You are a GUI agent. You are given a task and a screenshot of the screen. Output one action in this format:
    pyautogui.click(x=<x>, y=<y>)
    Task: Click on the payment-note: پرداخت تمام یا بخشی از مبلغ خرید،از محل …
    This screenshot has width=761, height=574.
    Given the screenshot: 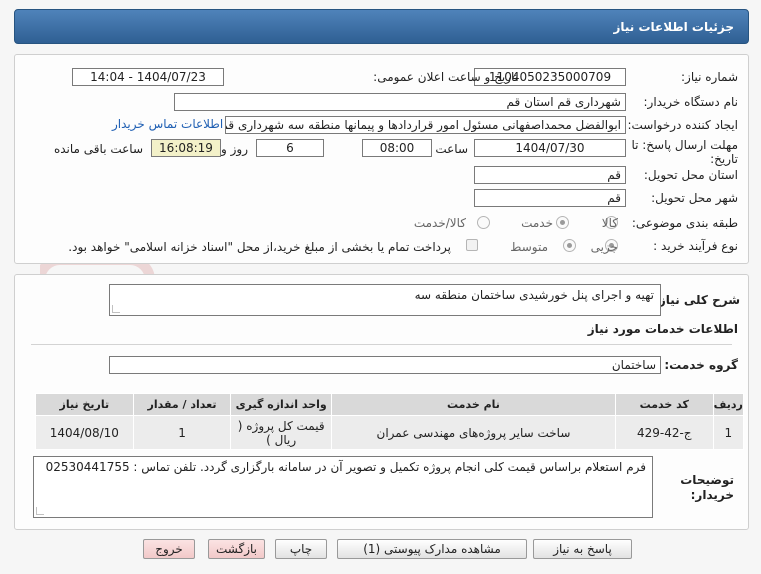 What is the action you would take?
    pyautogui.click(x=259, y=247)
    